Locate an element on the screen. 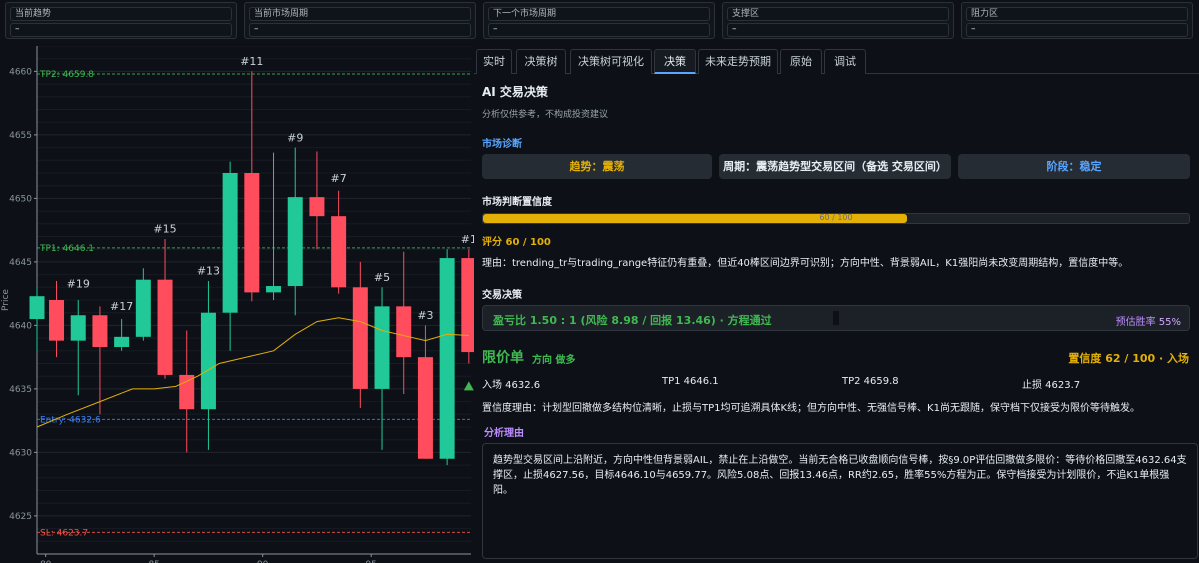 Image resolution: width=1199 pixels, height=563 pixels. stat-current-trend: 当前趋势 – is located at coordinates (121, 20).